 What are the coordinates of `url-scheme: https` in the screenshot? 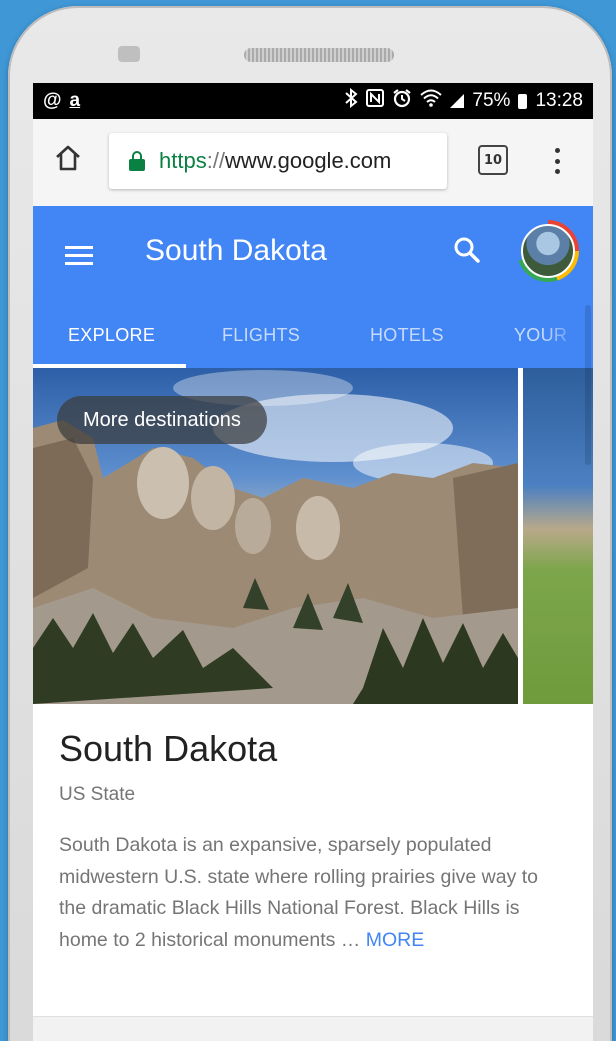 It's located at (183, 160).